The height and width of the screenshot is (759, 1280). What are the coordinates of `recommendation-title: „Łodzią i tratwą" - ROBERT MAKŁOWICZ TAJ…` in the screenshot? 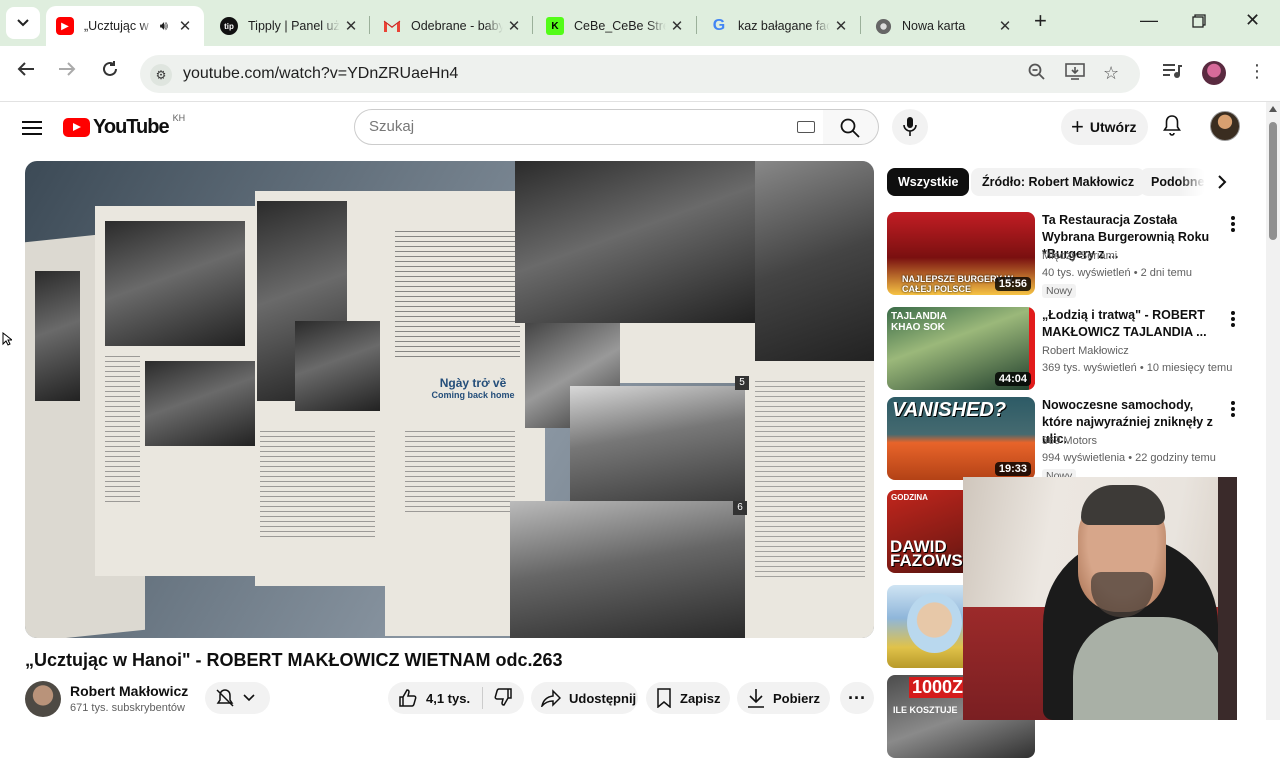 It's located at (1132, 324).